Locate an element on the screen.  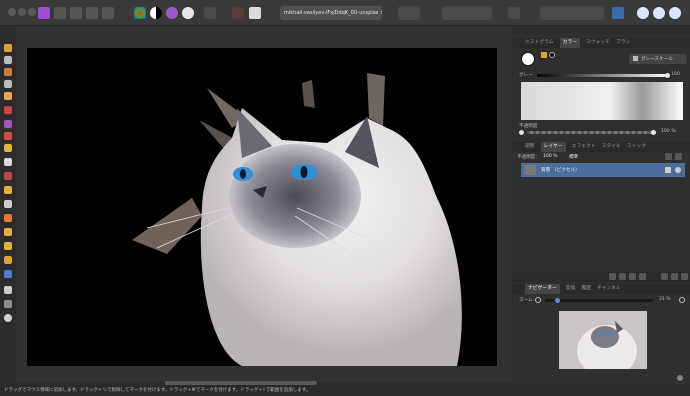
persona-liquify-icon is located at coordinates (76, 13).